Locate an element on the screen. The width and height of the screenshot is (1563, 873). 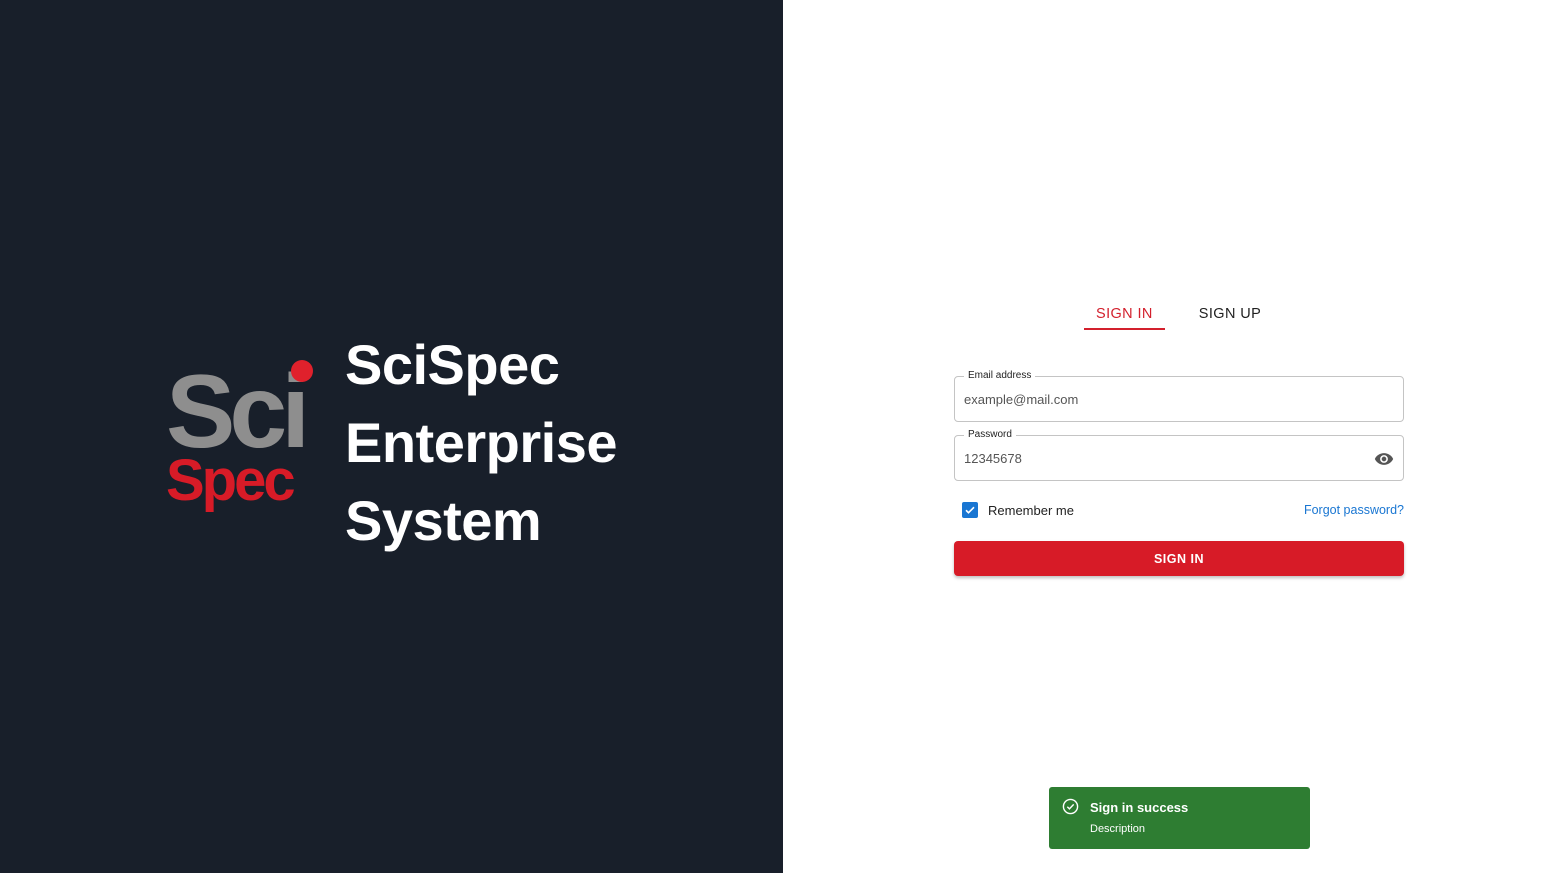
show-password-icon is located at coordinates (1384, 459).